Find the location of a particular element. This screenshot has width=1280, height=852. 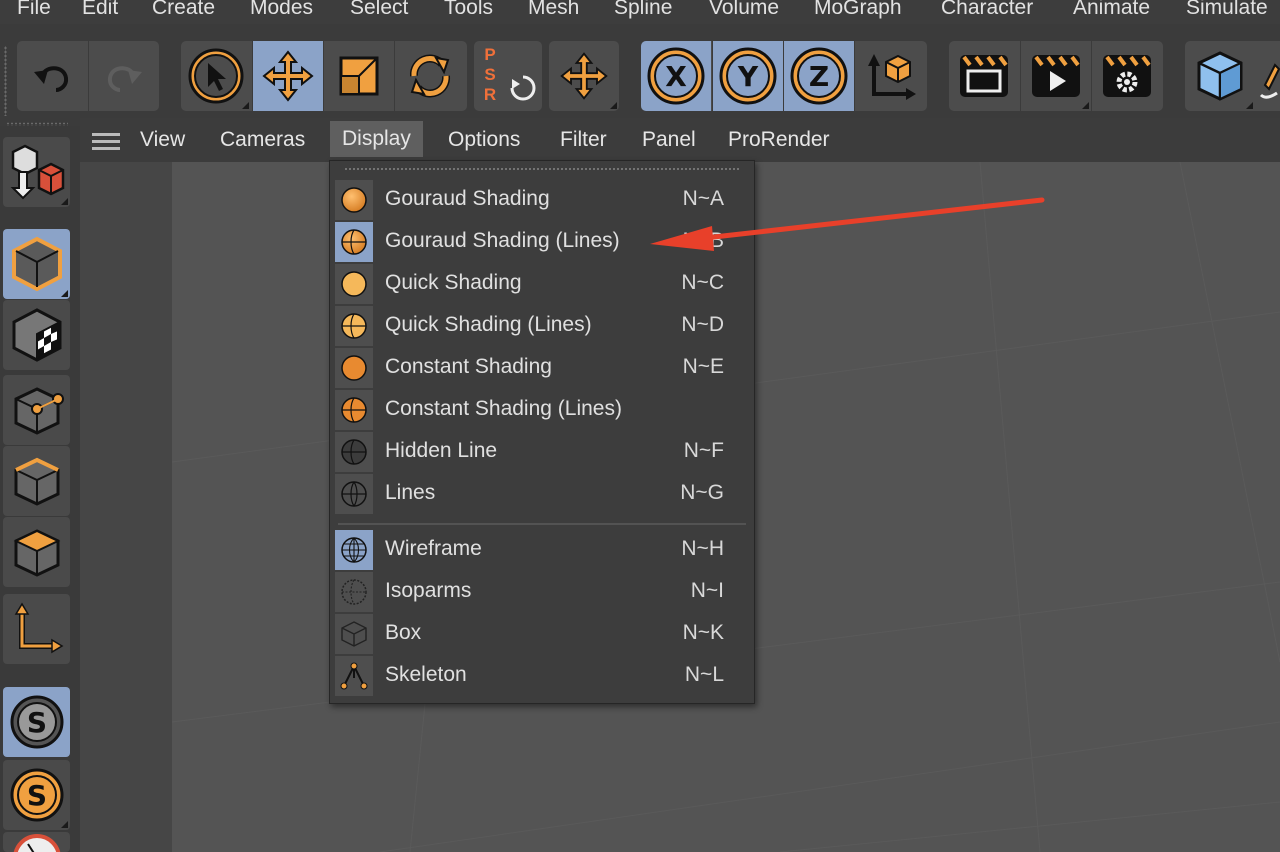

menu-item-constant-shading: Constant Shading N~E is located at coordinates (542, 368).